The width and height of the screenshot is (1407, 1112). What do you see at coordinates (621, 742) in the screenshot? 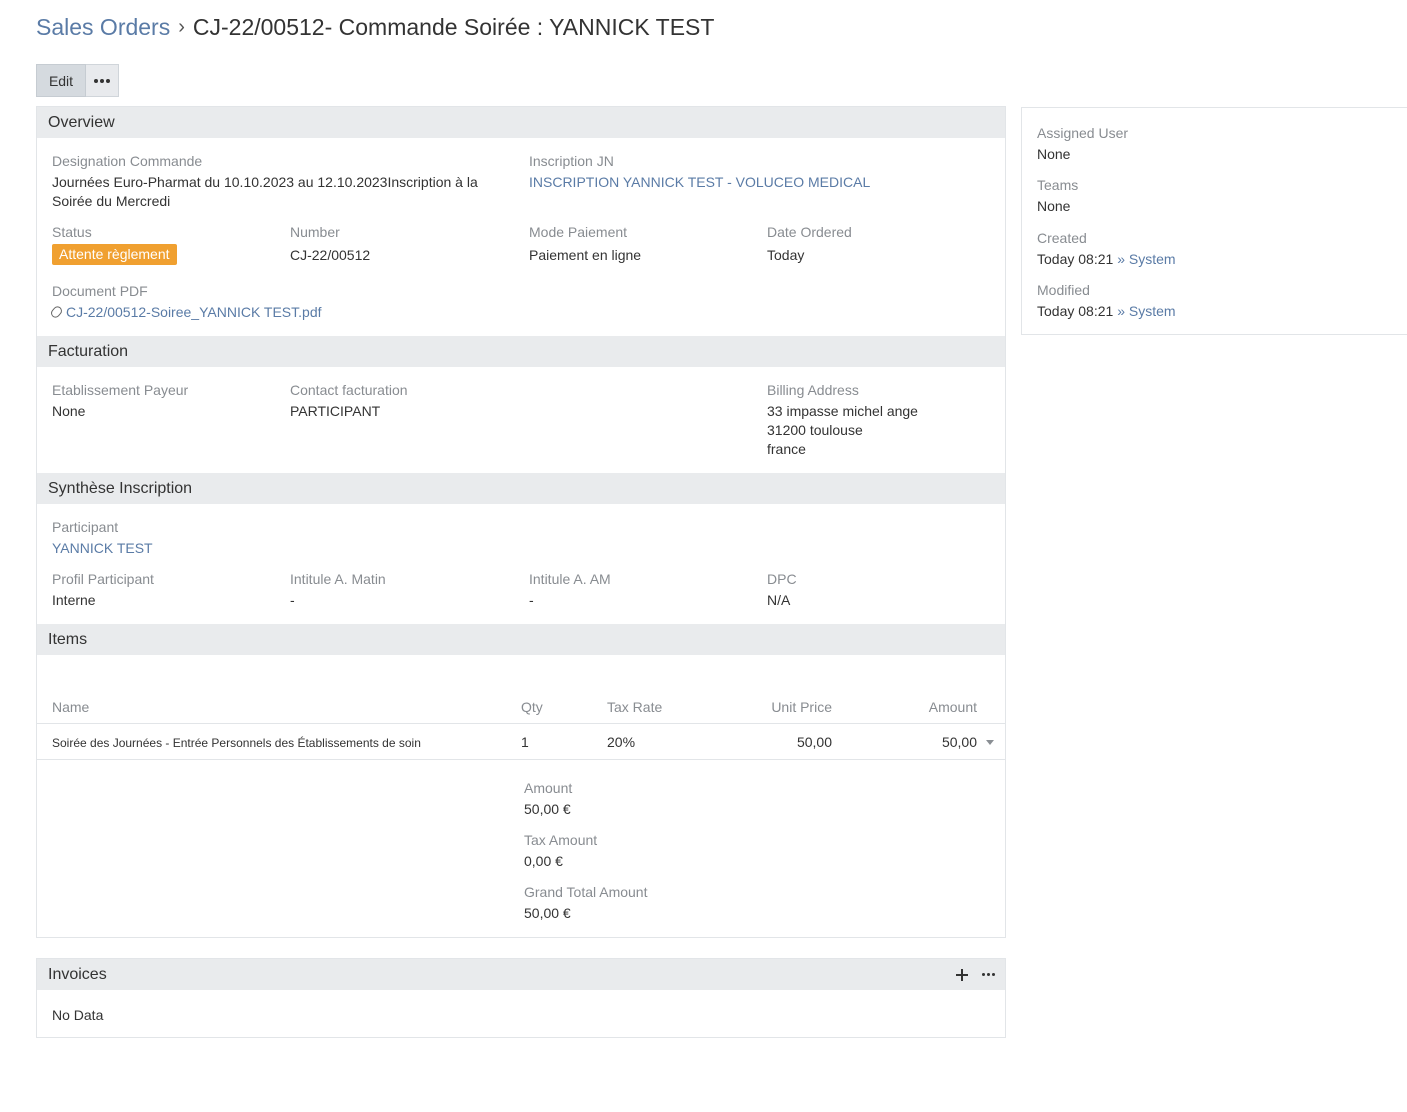
I see `item-tax-rate: 20%` at bounding box center [621, 742].